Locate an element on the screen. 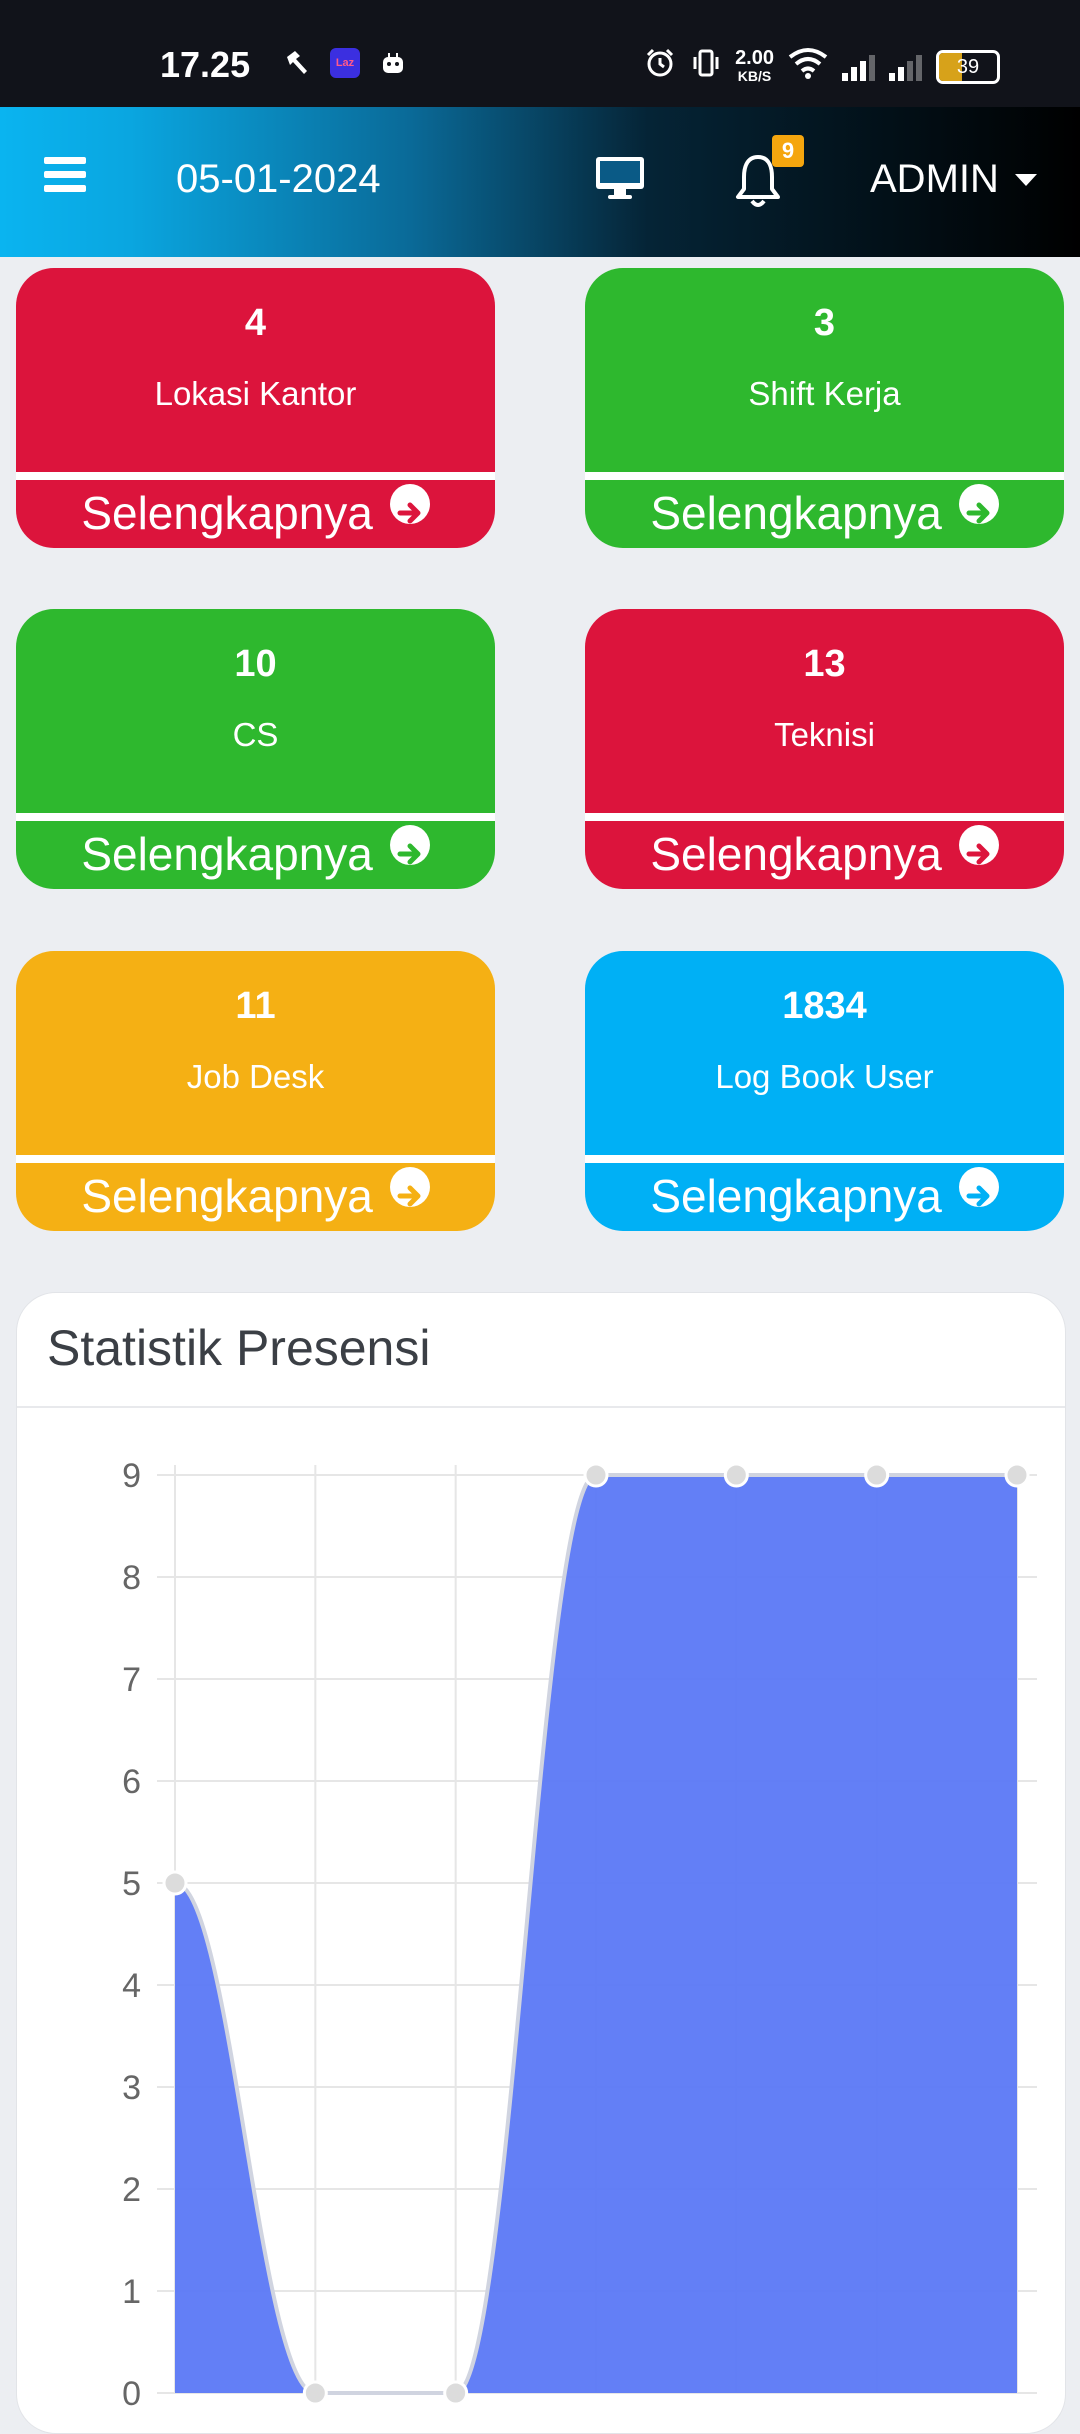  y-tick-label: 2 is located at coordinates (131, 2190).